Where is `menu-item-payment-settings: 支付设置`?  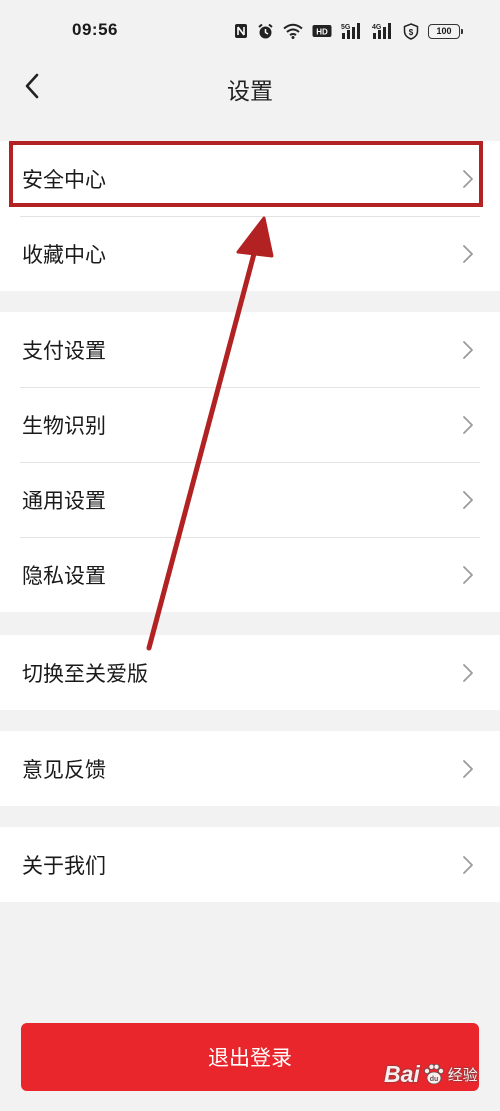
menu-item-payment-settings: 支付设置 is located at coordinates (250, 349).